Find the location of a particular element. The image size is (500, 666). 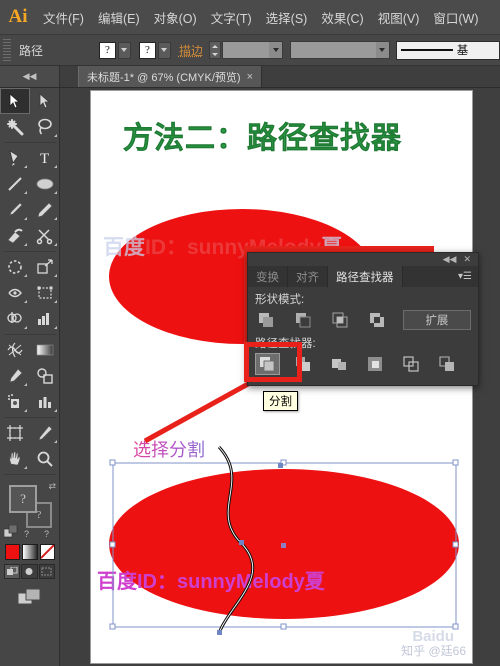

mesh-tool is located at coordinates (15, 350).